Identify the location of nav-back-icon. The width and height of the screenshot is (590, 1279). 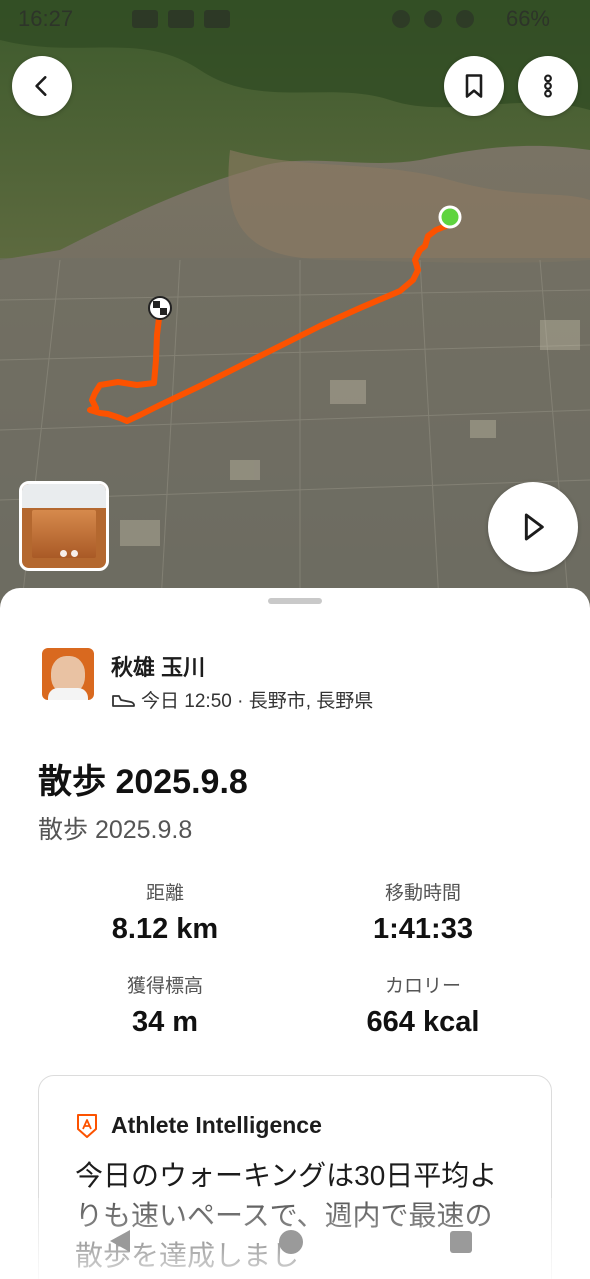
(120, 1241).